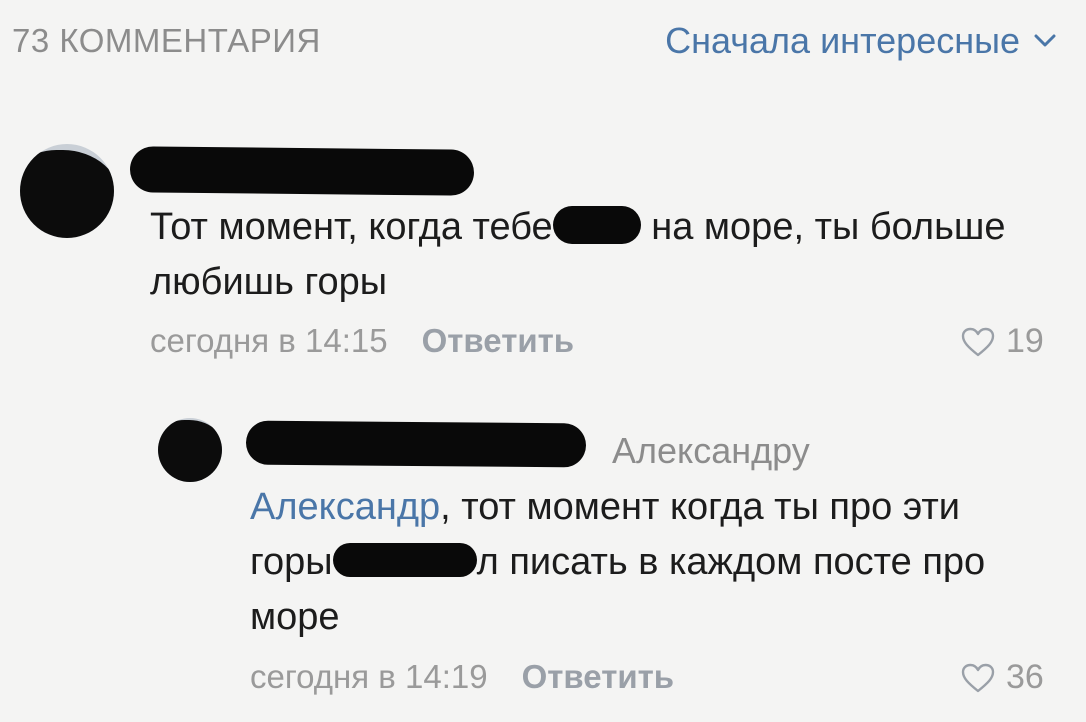 This screenshot has height=722, width=1086. Describe the element at coordinates (1002, 677) in the screenshot. I see `like-button: 36` at that location.